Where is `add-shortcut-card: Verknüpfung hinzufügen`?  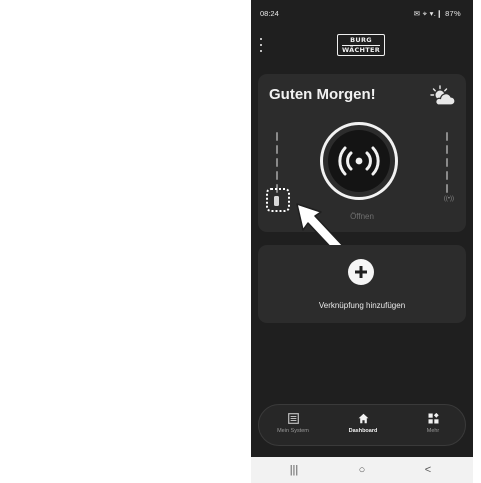
add-shortcut-card: Verknüpfung hinzufügen is located at coordinates (362, 284).